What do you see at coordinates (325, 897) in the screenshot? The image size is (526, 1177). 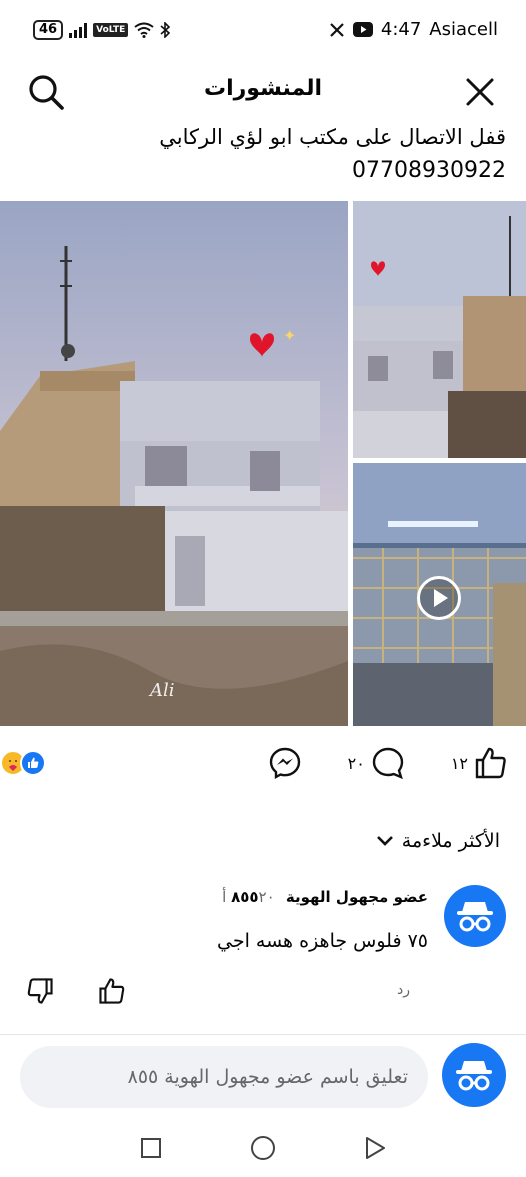 I see `comment-author-line: عضو مجهول الهوية ٨٥٥٢٠ أ` at bounding box center [325, 897].